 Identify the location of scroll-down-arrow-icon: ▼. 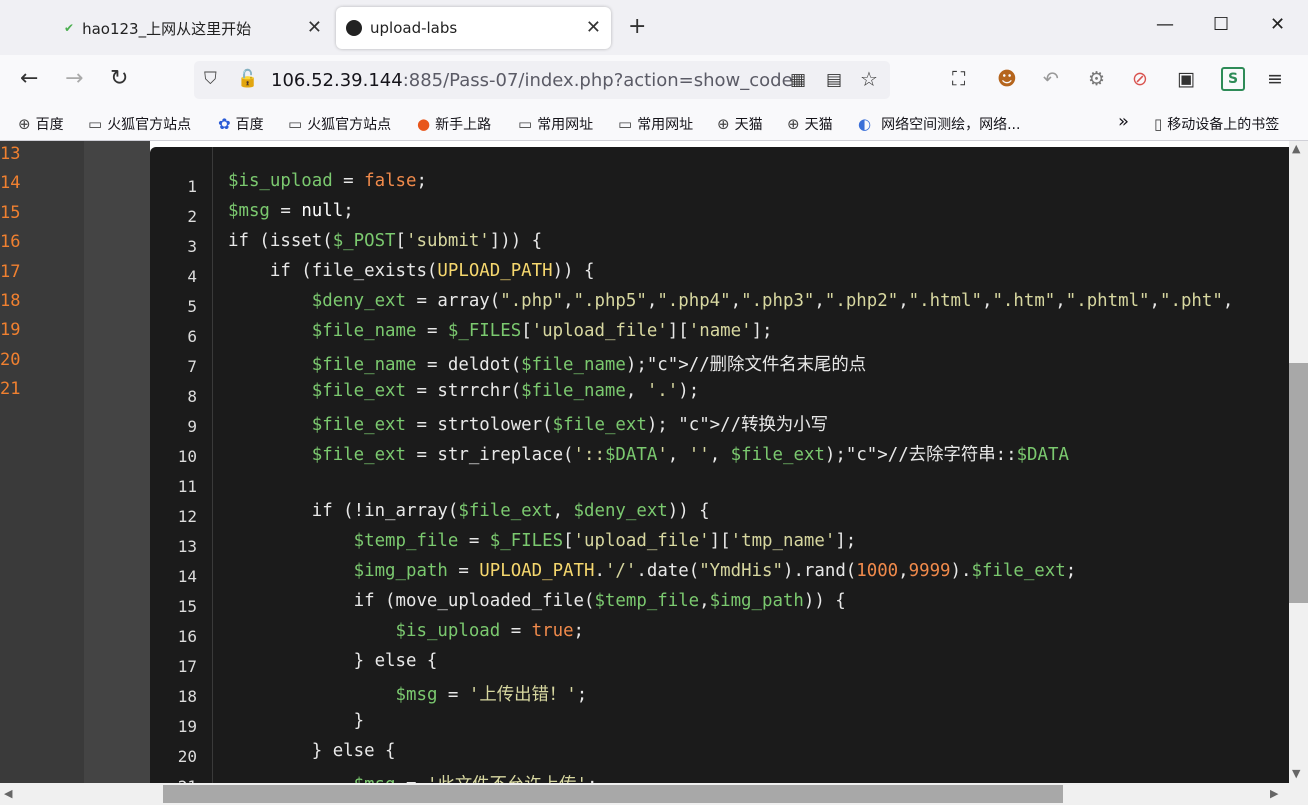
(1296, 773).